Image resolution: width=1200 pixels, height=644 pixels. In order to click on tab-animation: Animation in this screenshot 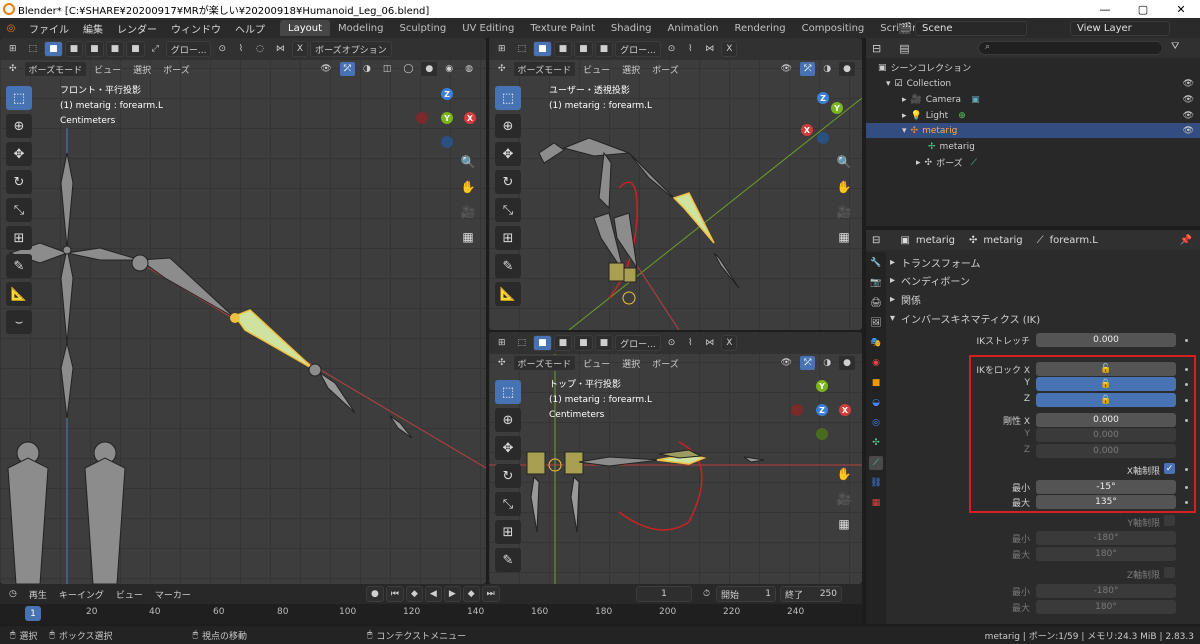, I will do `click(693, 28)`.